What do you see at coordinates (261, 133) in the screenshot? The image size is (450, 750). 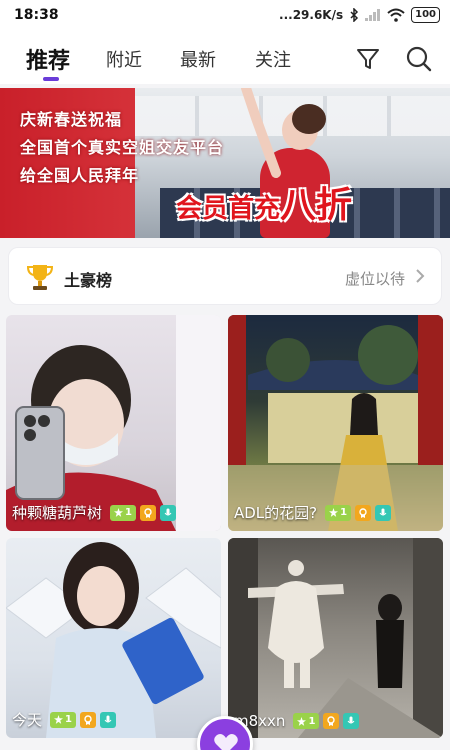 I see `banner-attendant-arm` at bounding box center [261, 133].